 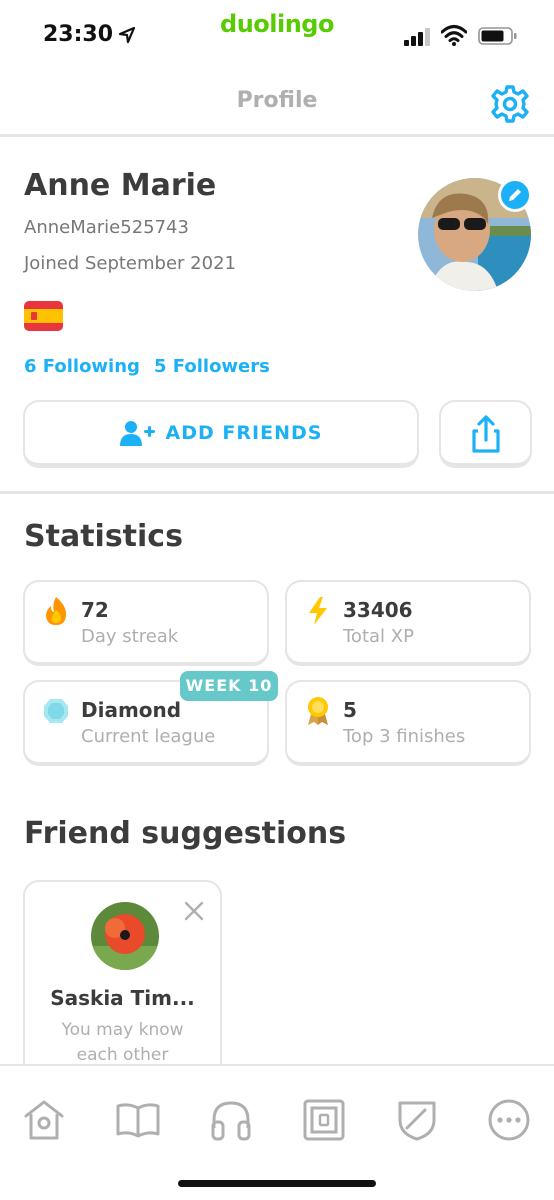 What do you see at coordinates (212, 366) in the screenshot?
I see `followers-link: 5 Followers` at bounding box center [212, 366].